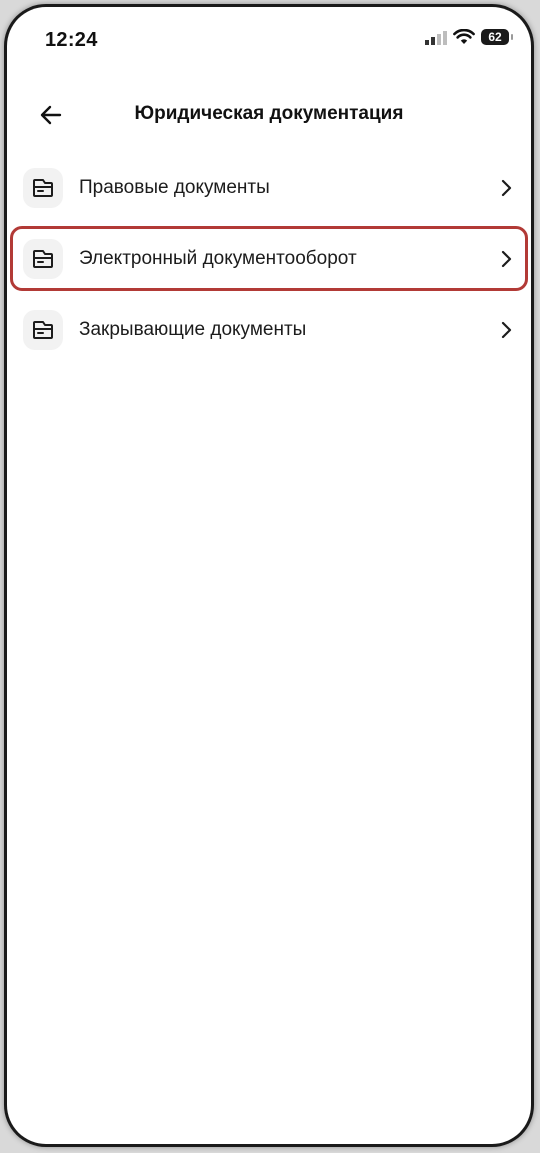 This screenshot has height=1153, width=540. I want to click on page-title: Юридическая документация, so click(269, 113).